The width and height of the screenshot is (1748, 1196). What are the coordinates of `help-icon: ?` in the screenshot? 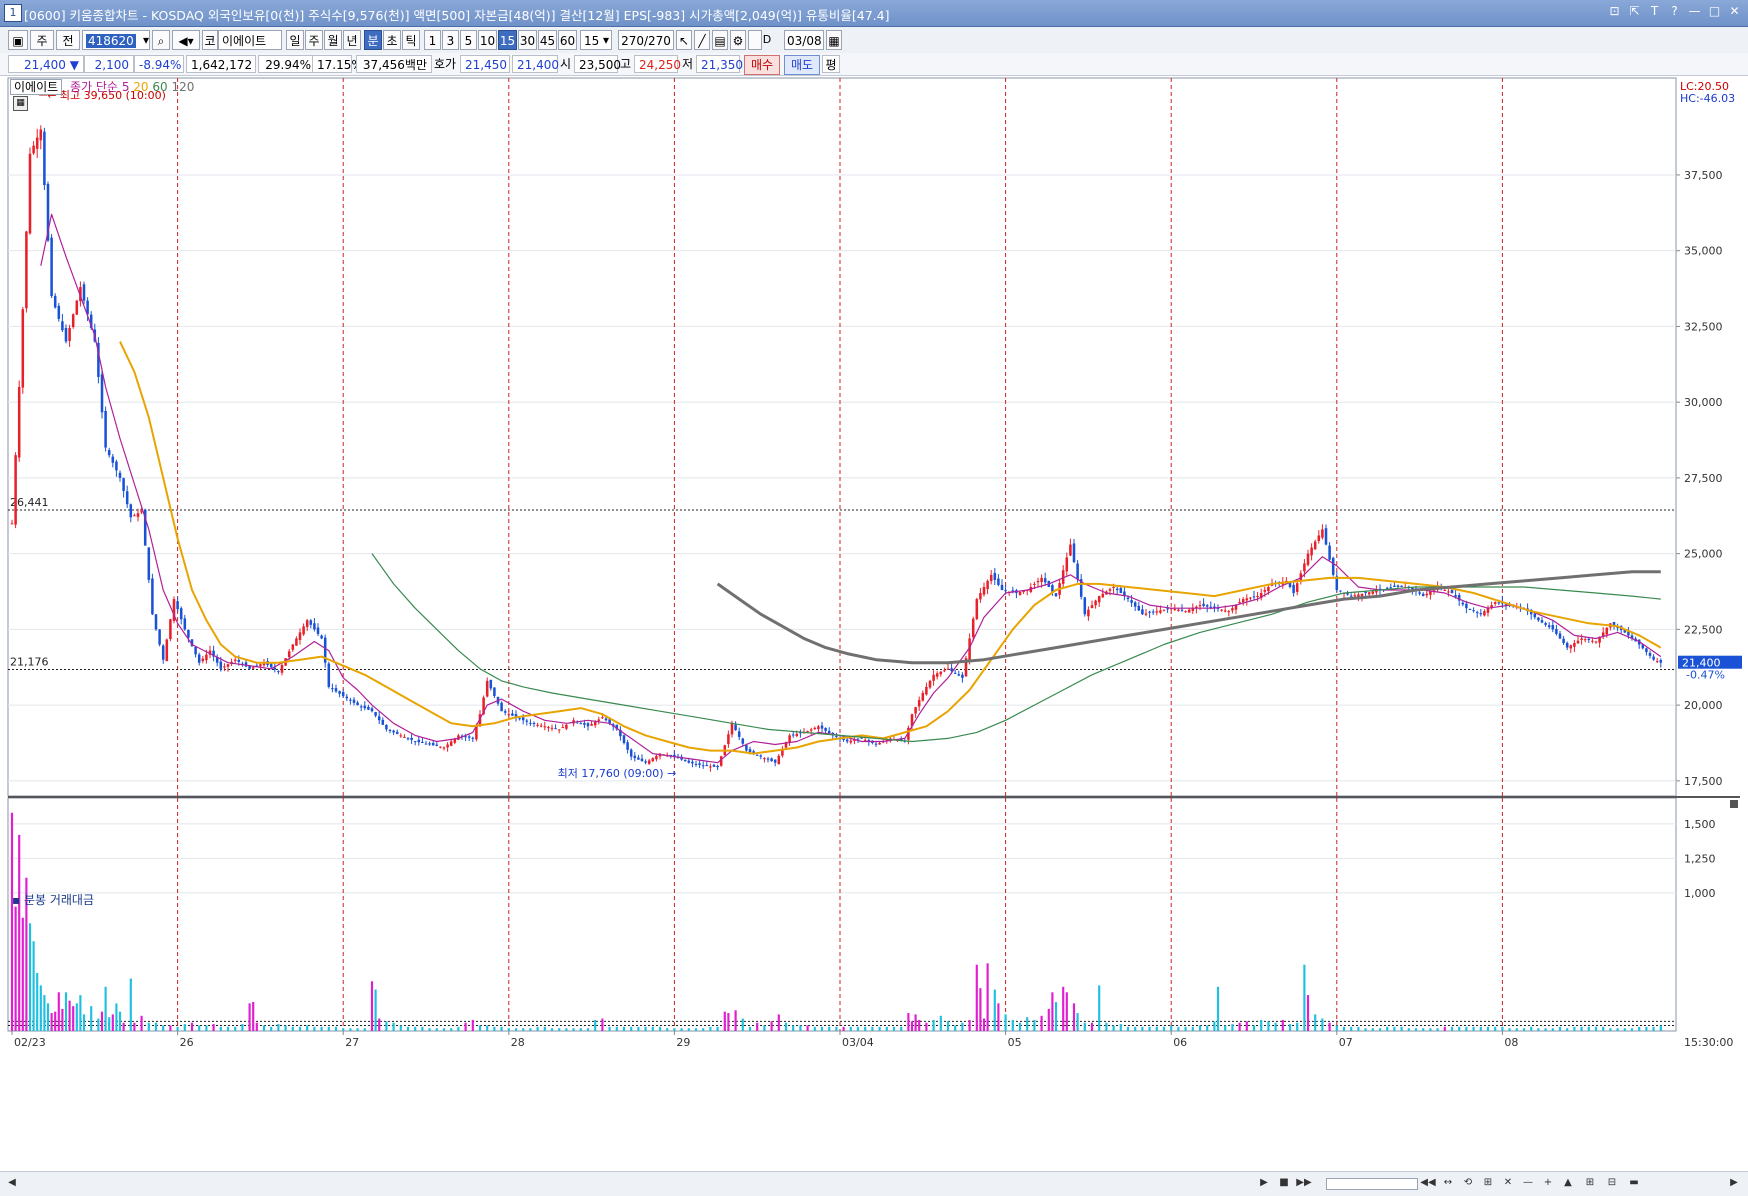 It's located at (1674, 11).